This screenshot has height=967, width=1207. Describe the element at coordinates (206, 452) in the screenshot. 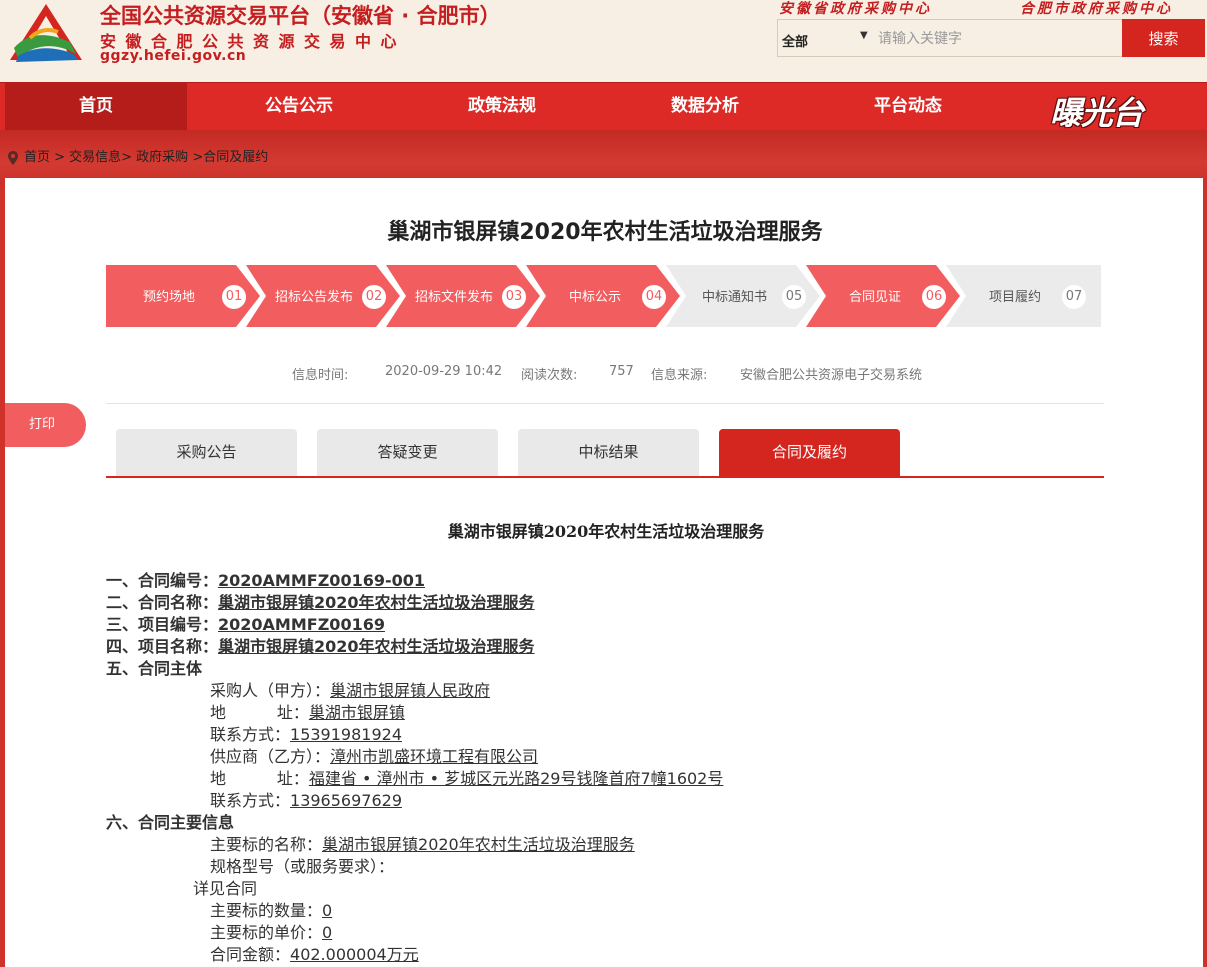

I see `tab-procurement-notice: 采购公告` at that location.